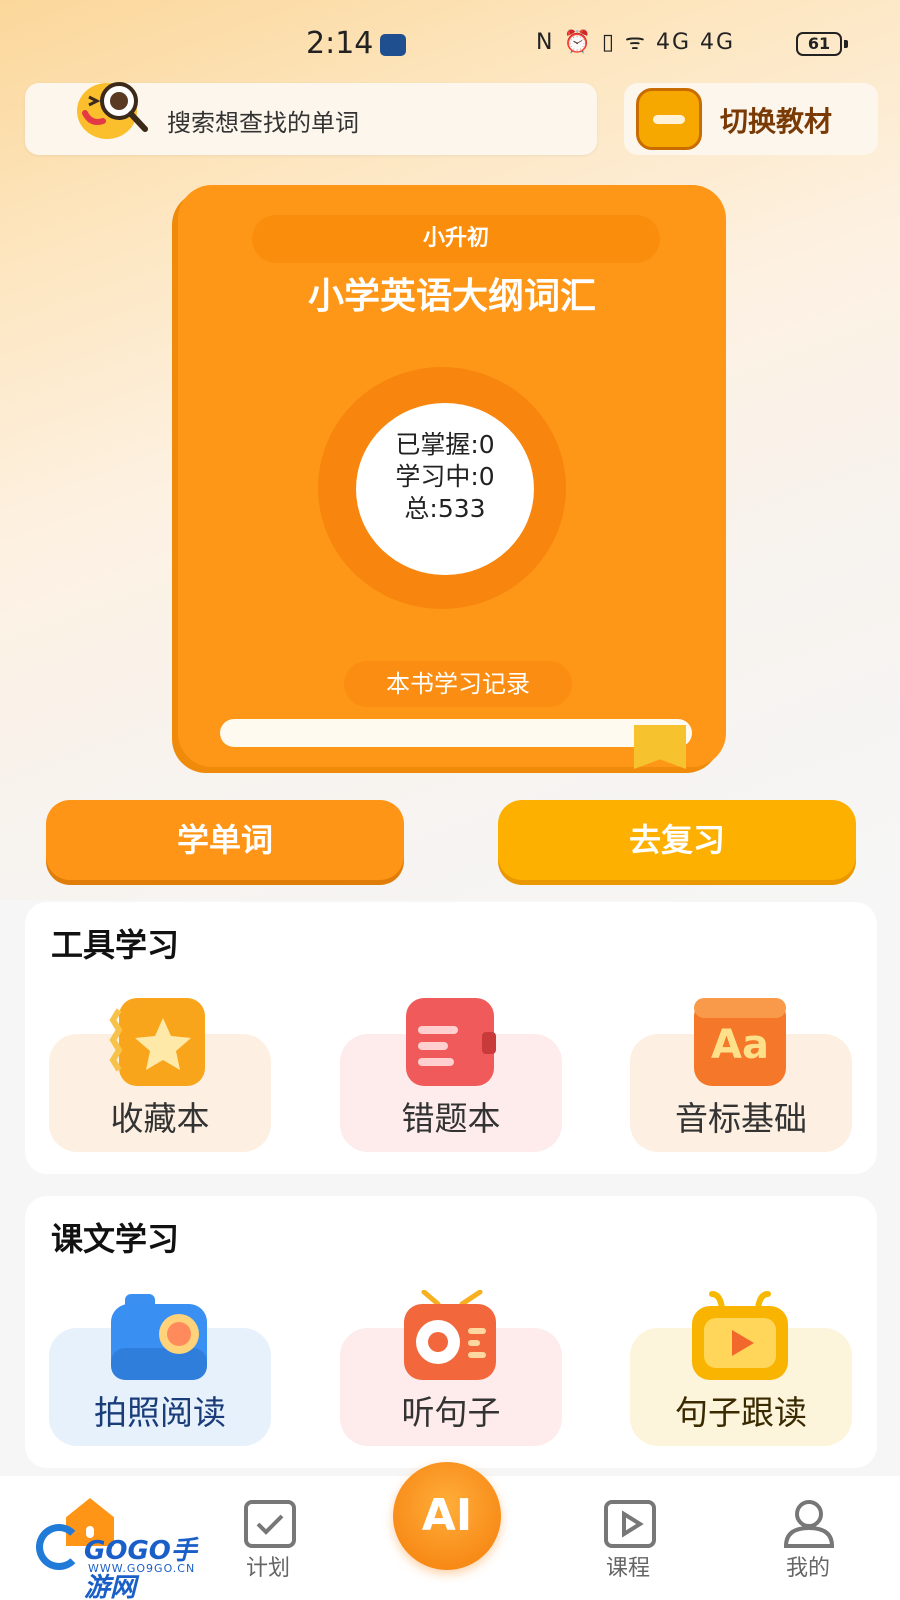 The height and width of the screenshot is (1600, 900). I want to click on search-placeholder: 搜索想查找的单词, so click(263, 123).